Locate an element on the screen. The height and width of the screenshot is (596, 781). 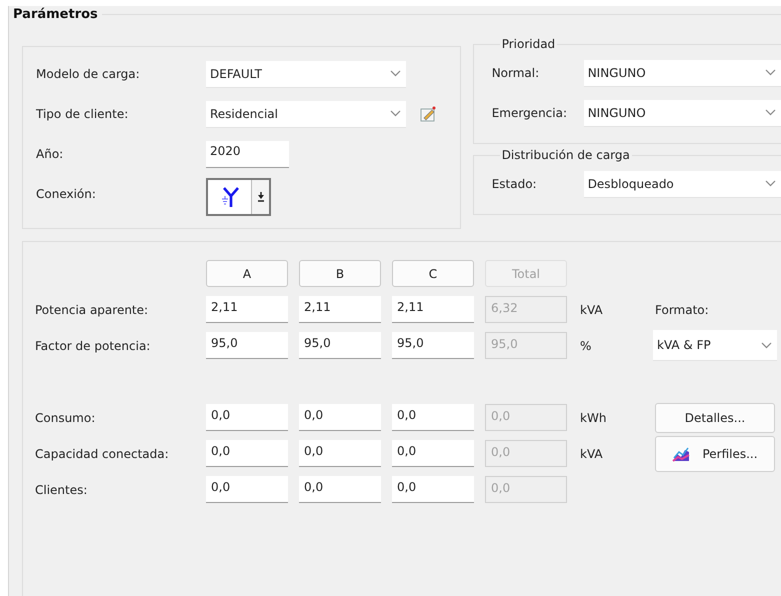
row-label: Consumo: is located at coordinates (65, 417).